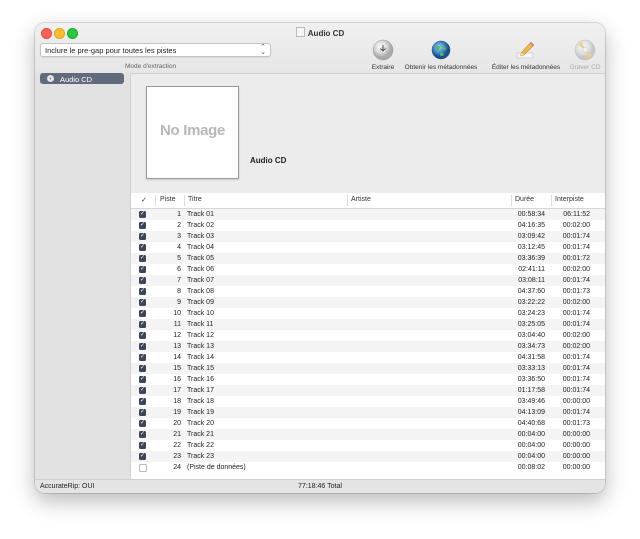  I want to click on chevron-updown-icon: ⌃ ⌄, so click(263, 50).